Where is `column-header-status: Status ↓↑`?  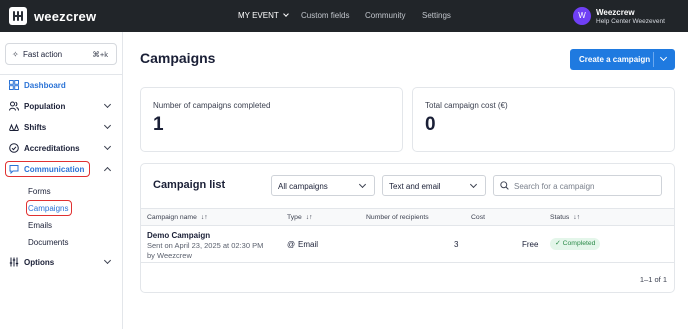 column-header-status: Status ↓↑ is located at coordinates (565, 217).